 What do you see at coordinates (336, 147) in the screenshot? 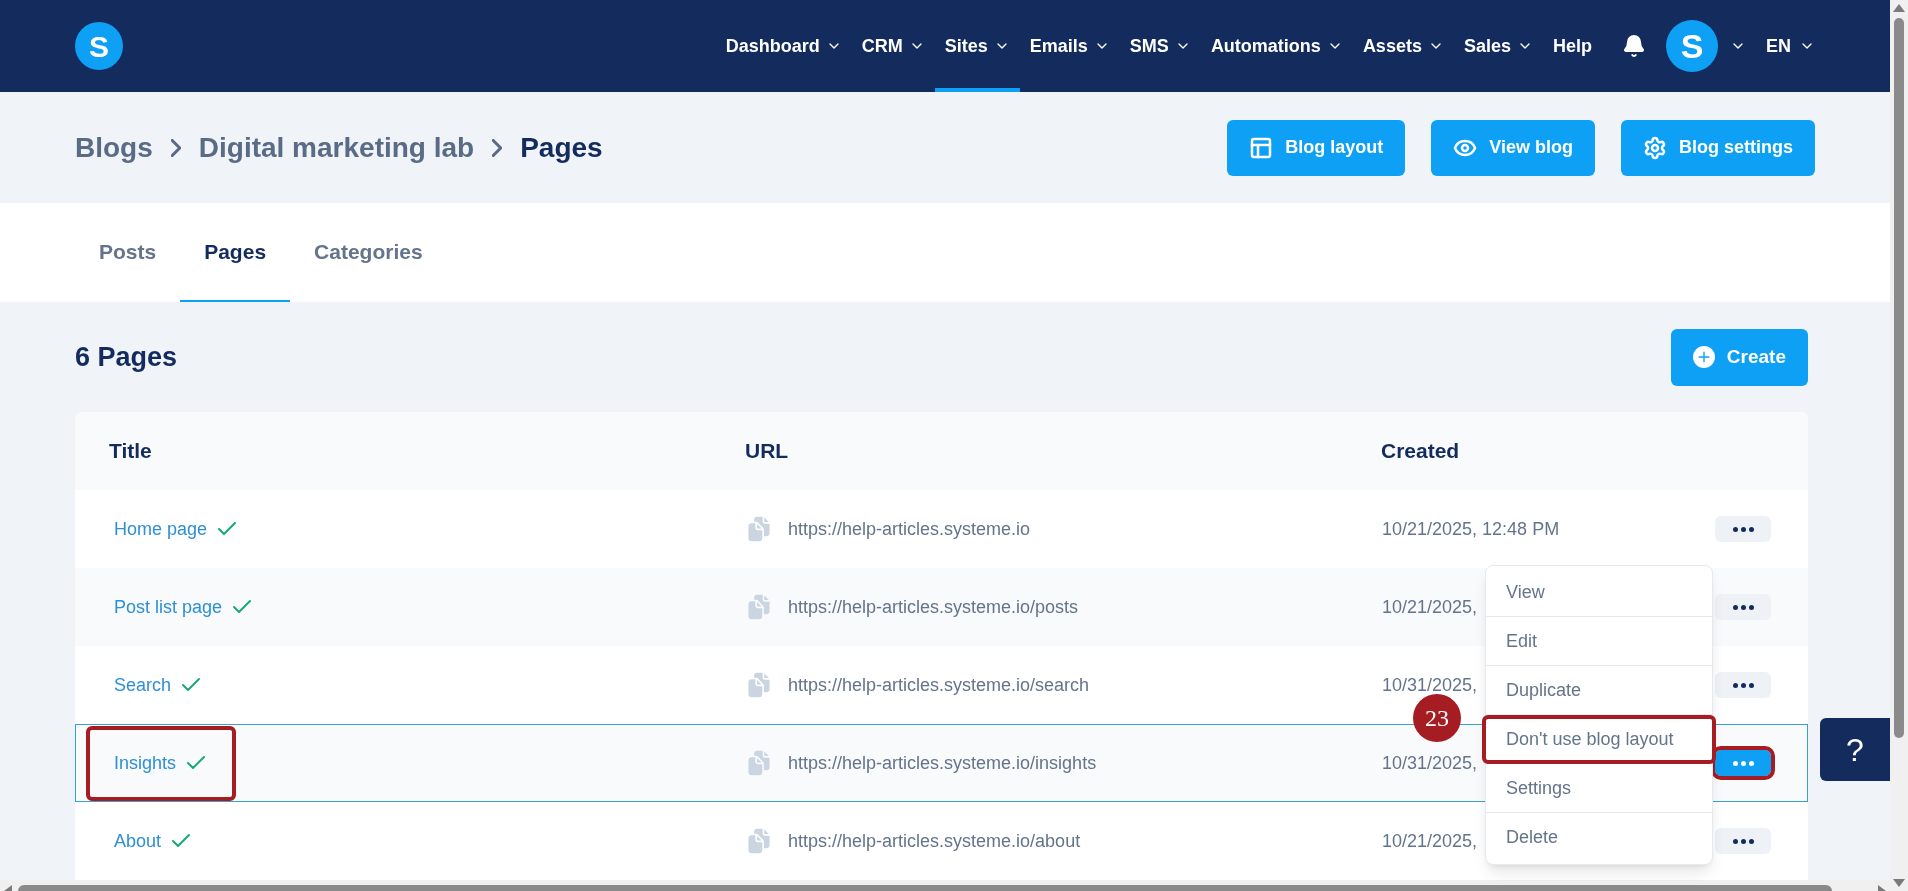
I see `breadcrumb-item: Digital marketing lab` at bounding box center [336, 147].